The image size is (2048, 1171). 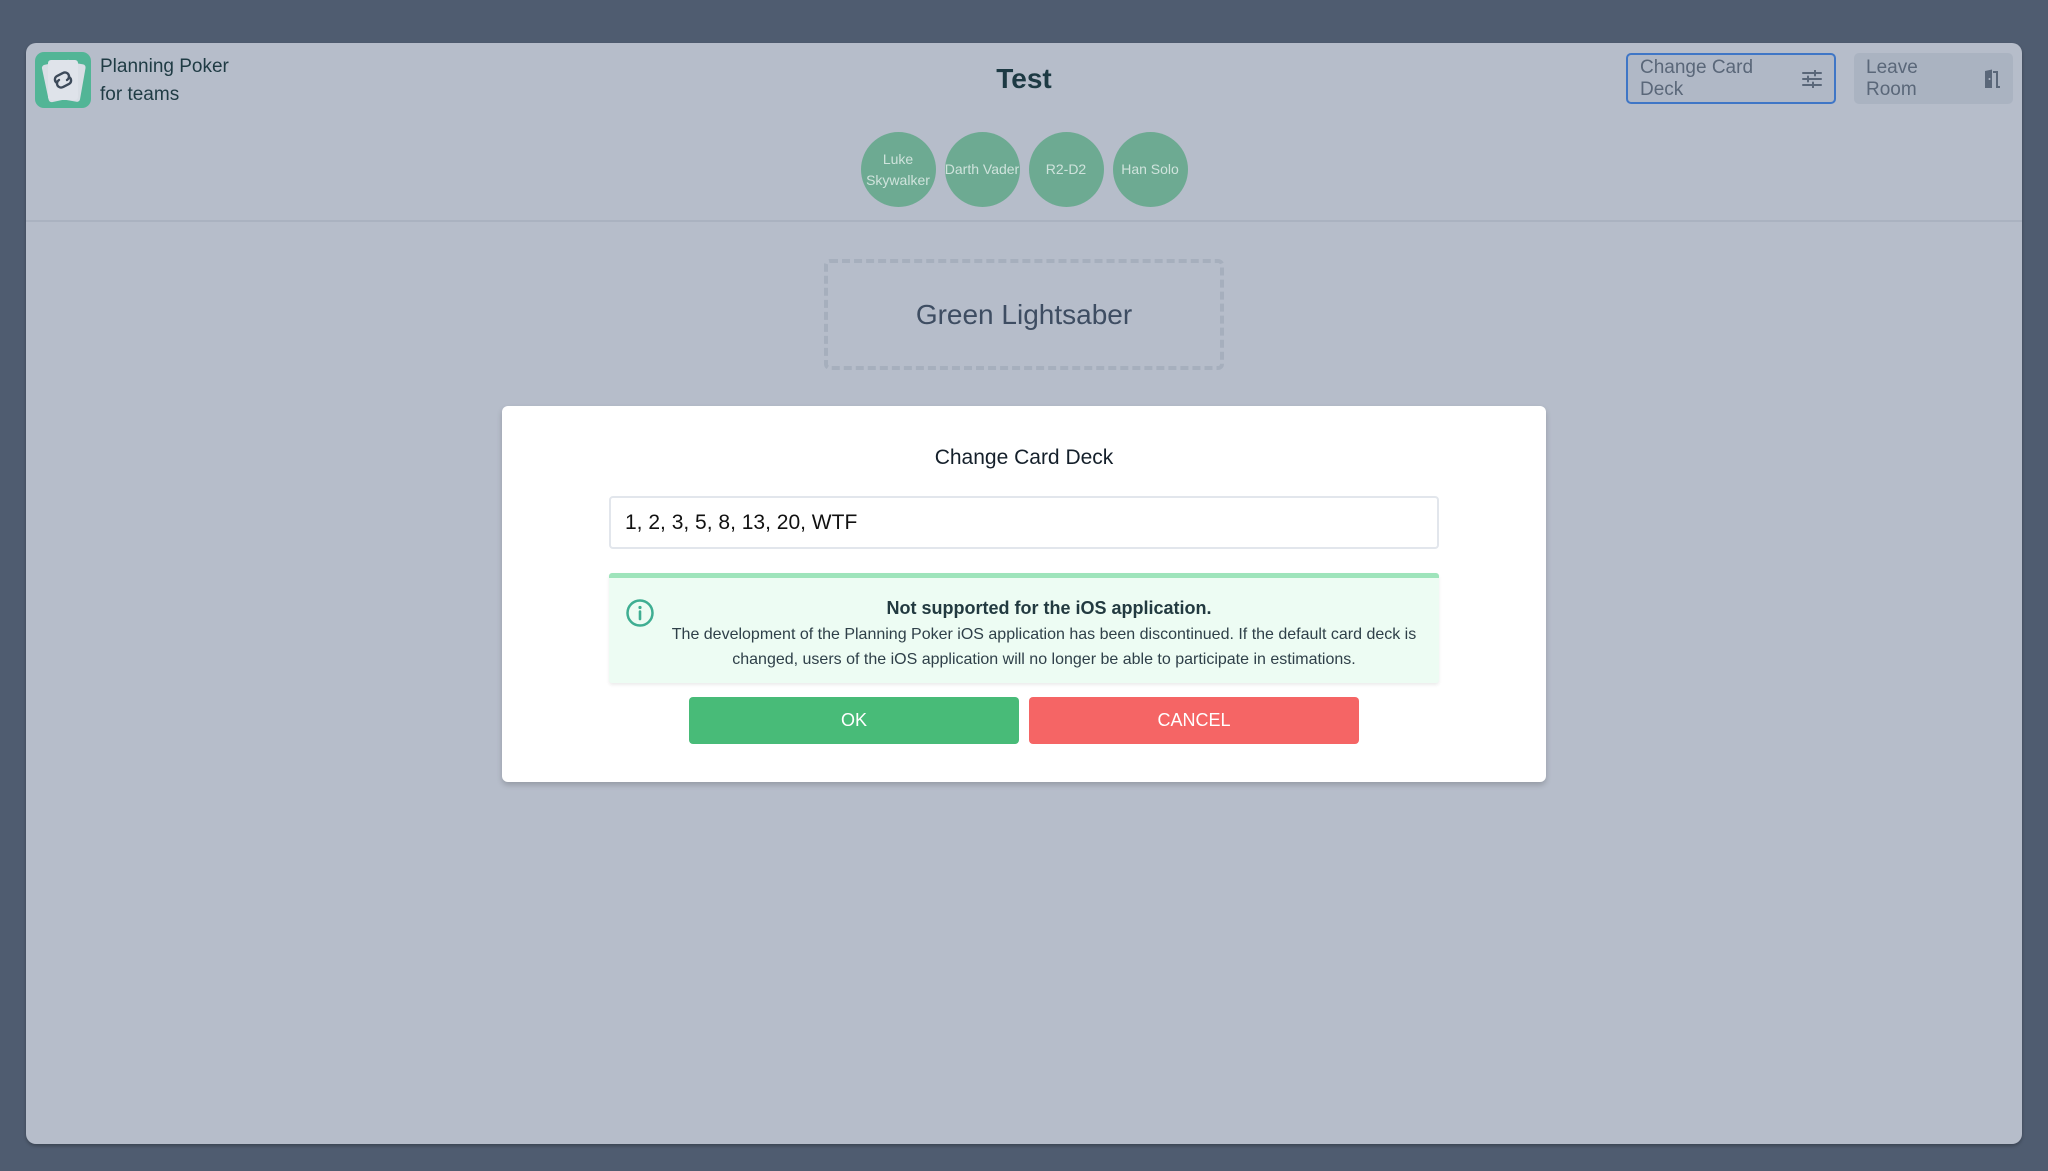 I want to click on player-name: Luke Skywalker, so click(x=898, y=169).